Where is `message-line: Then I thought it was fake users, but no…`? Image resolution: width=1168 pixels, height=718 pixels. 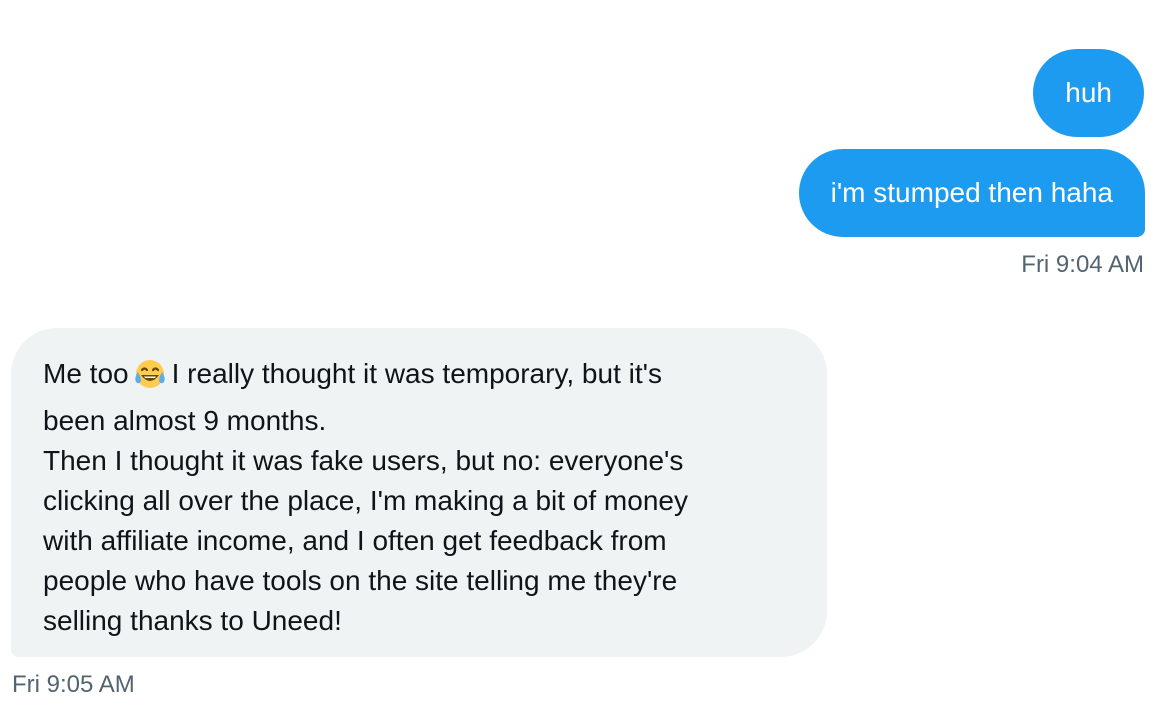 message-line: Then I thought it was fake users, but no… is located at coordinates (363, 460).